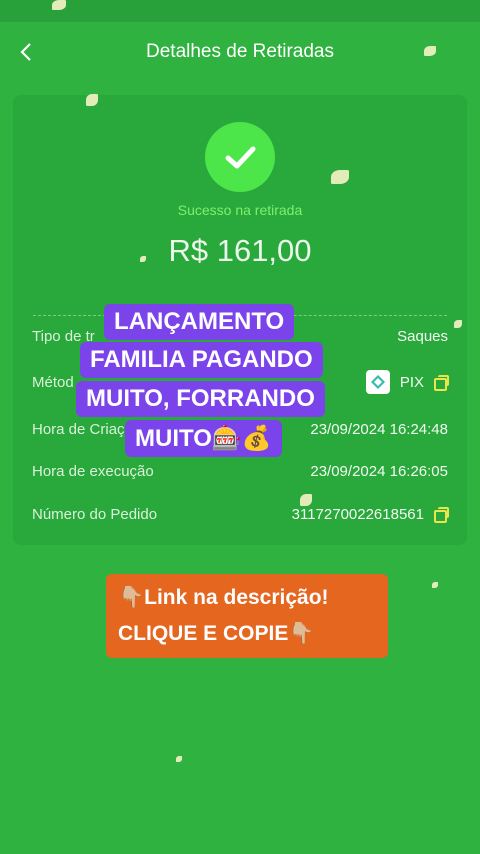  What do you see at coordinates (240, 11) in the screenshot?
I see `top-status-strip` at bounding box center [240, 11].